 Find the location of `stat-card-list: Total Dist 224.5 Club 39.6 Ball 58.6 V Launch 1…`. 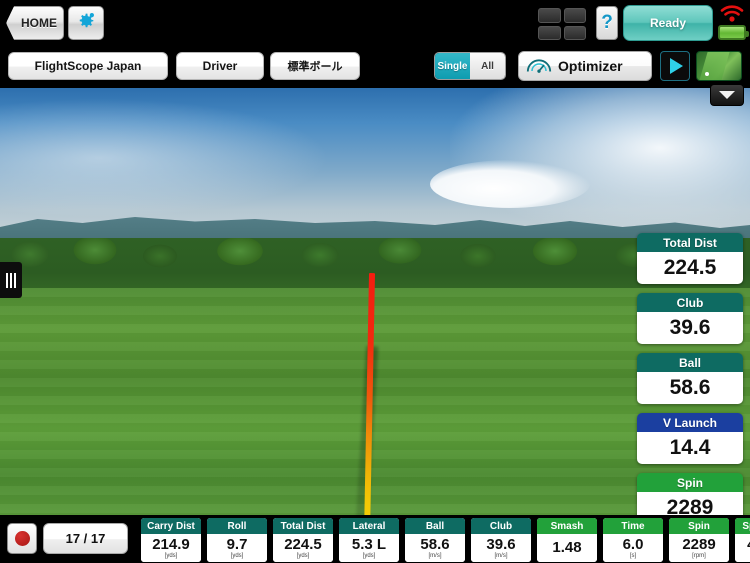

stat-card-list: Total Dist 224.5 Club 39.6 Ball 58.6 V Launch 1… is located at coordinates (690, 383).